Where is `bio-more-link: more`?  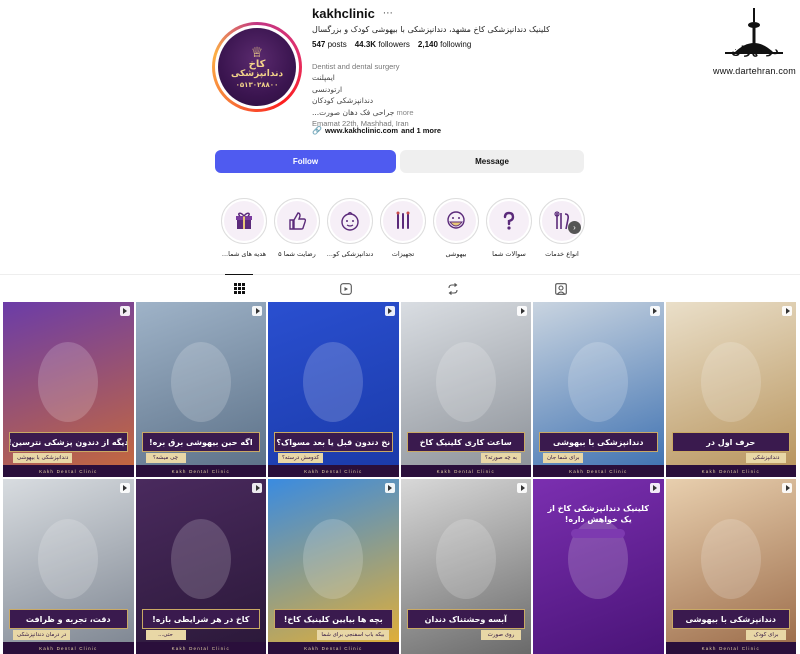
bio-more-link: more is located at coordinates (404, 112).